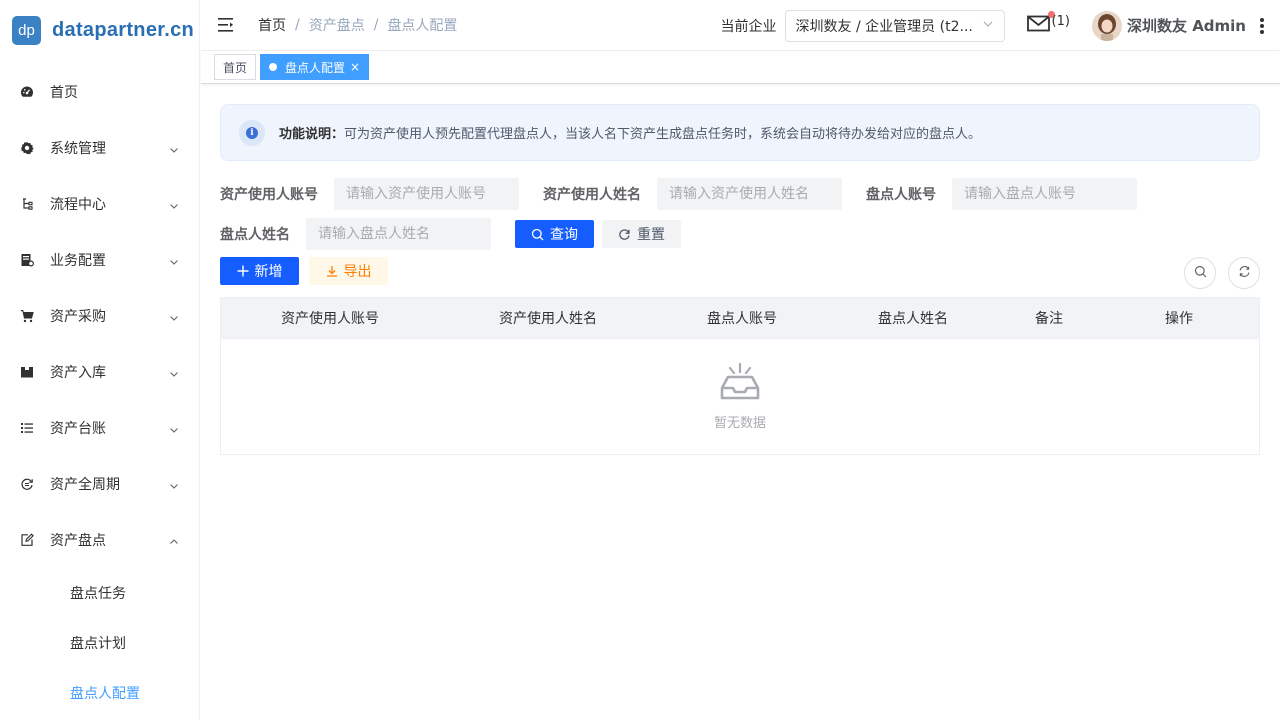 The height and width of the screenshot is (720, 1280). Describe the element at coordinates (426, 194) in the screenshot. I see `user-account-input` at that location.